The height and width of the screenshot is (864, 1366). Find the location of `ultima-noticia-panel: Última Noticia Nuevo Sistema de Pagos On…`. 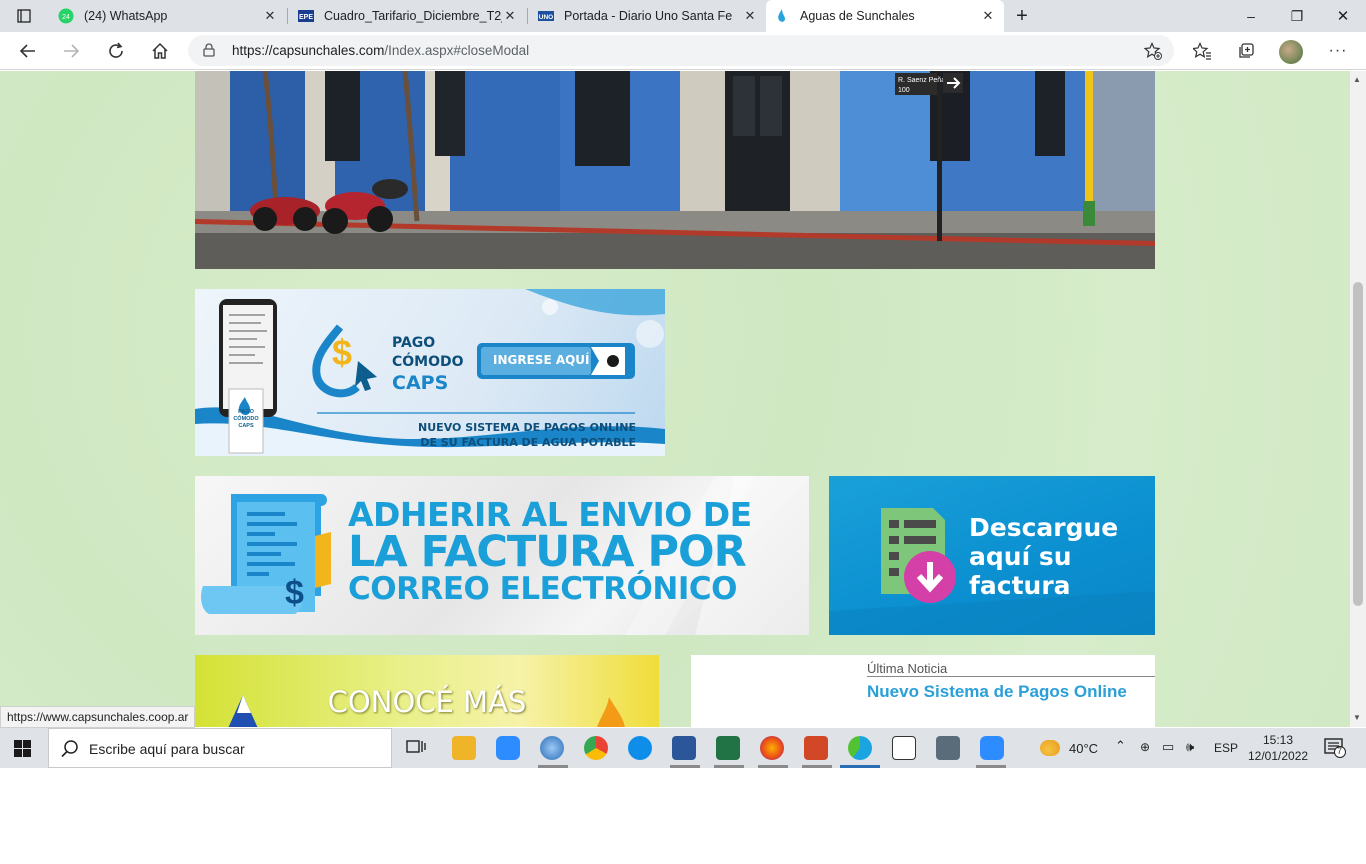

ultima-noticia-panel: Última Noticia Nuevo Sistema de Pagos On… is located at coordinates (923, 691).